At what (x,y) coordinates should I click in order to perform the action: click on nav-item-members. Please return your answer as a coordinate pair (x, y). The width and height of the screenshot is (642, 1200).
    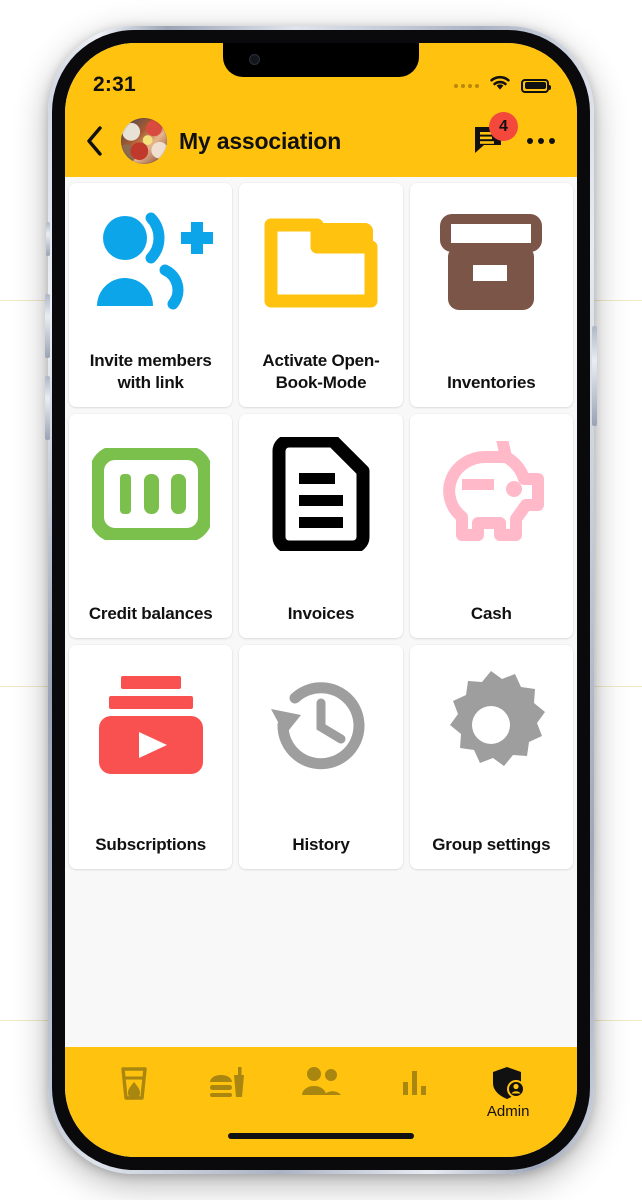
    Looking at the image, I should click on (321, 1083).